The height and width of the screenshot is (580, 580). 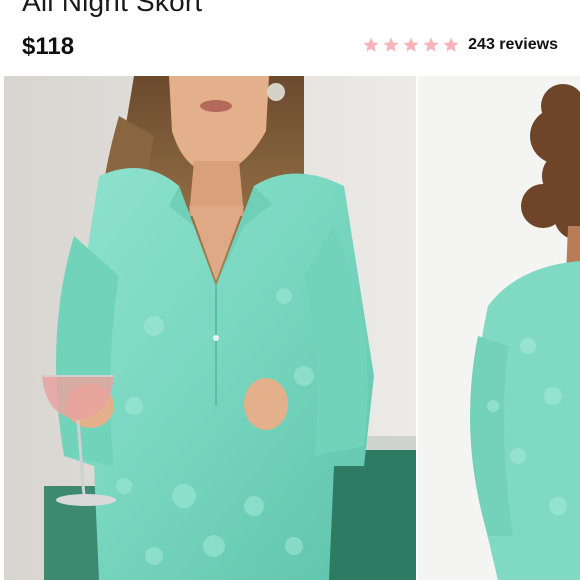 What do you see at coordinates (48, 46) in the screenshot?
I see `product-price: $118` at bounding box center [48, 46].